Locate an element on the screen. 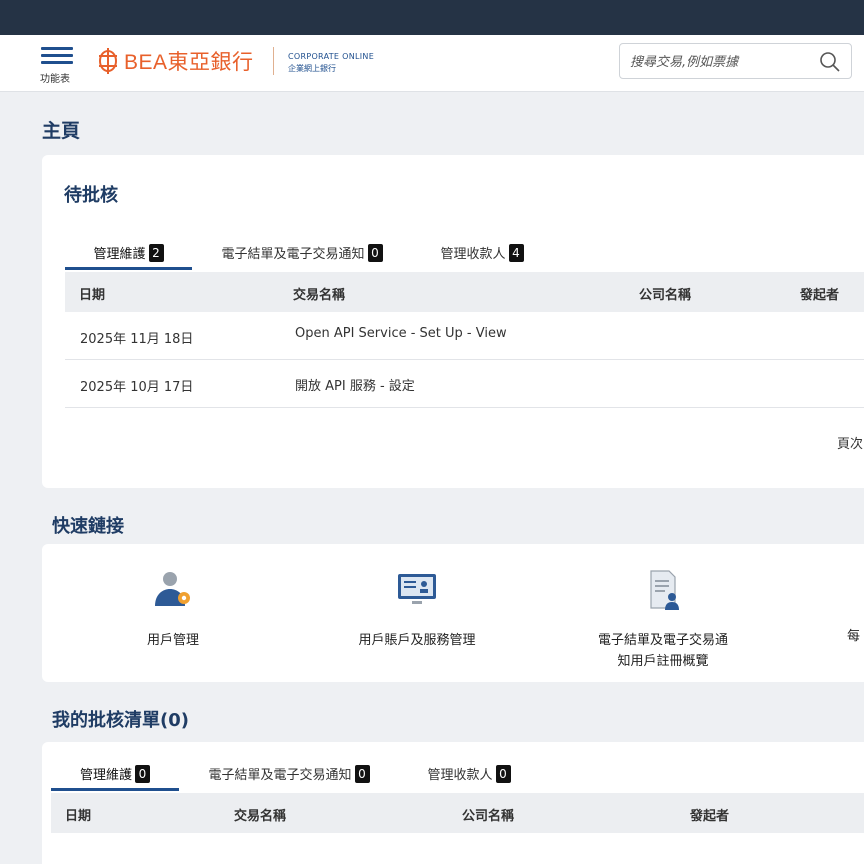 The width and height of the screenshot is (864, 864). product-name-zh: 企業網上銀行 is located at coordinates (312, 68).